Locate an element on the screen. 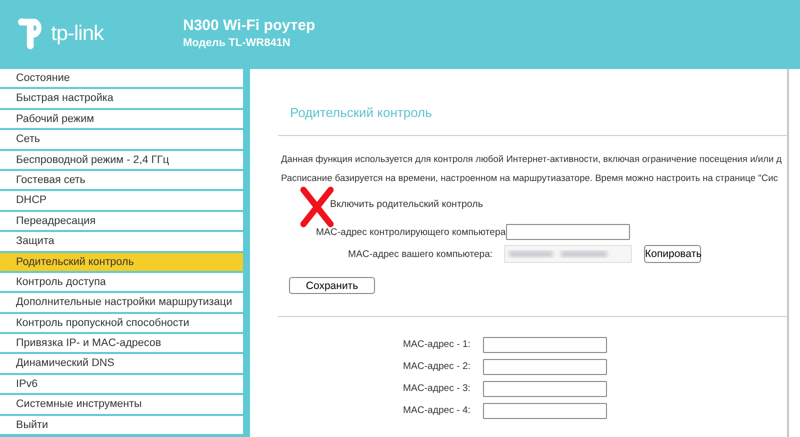  copy-button: Копировать is located at coordinates (672, 254).